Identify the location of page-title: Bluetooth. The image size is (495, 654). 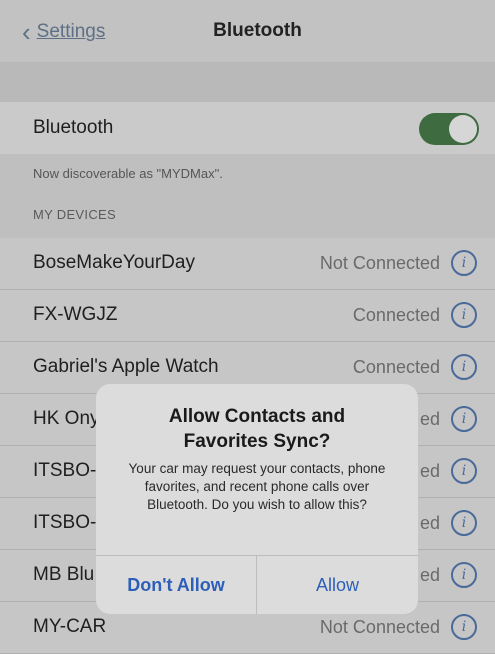
(257, 30).